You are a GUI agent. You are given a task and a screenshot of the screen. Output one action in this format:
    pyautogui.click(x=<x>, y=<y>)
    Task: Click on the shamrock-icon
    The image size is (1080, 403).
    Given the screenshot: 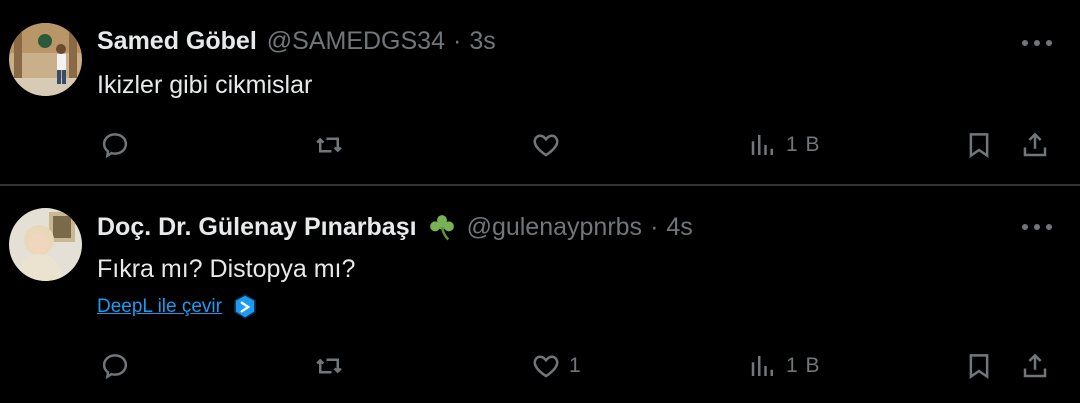 What is the action you would take?
    pyautogui.click(x=442, y=227)
    